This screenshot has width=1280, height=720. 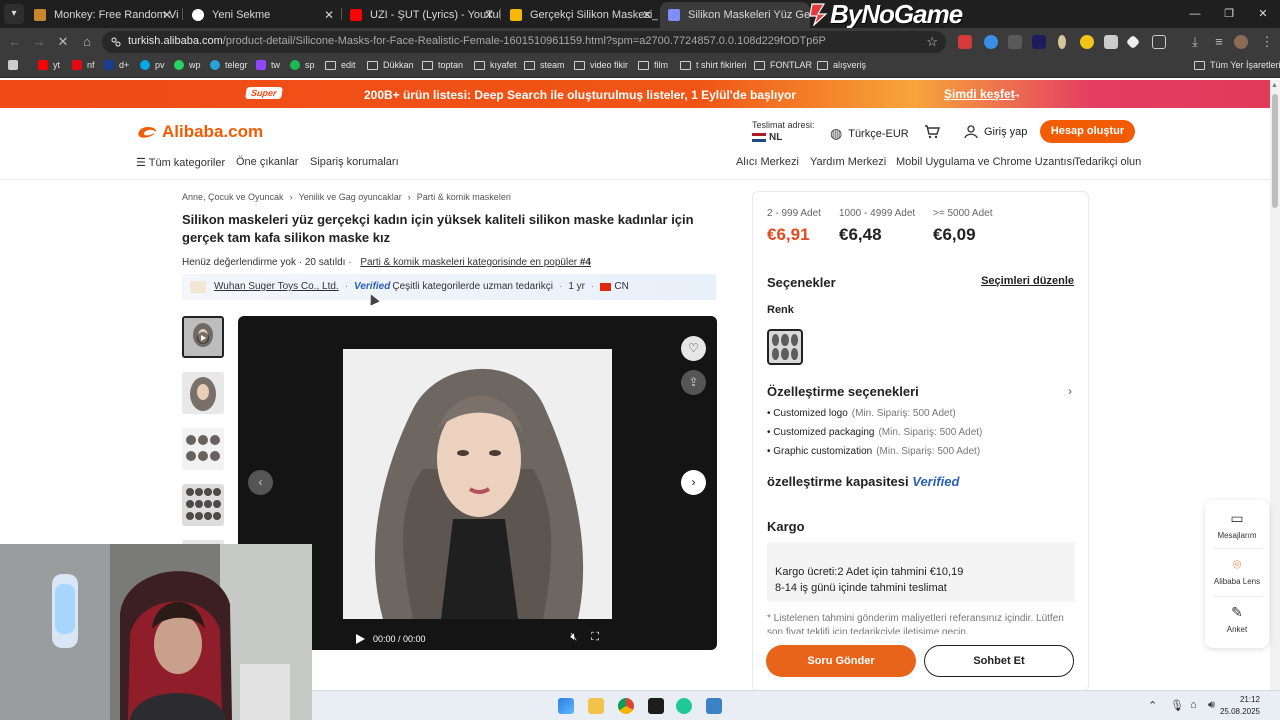 I want to click on bookmark-folder-kiyafet: kıyafet, so click(x=495, y=65).